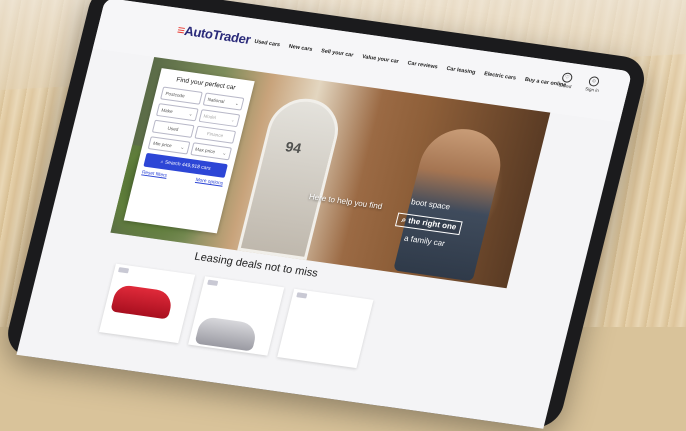  What do you see at coordinates (181, 95) in the screenshot?
I see `postcode-input: Postcode` at bounding box center [181, 95].